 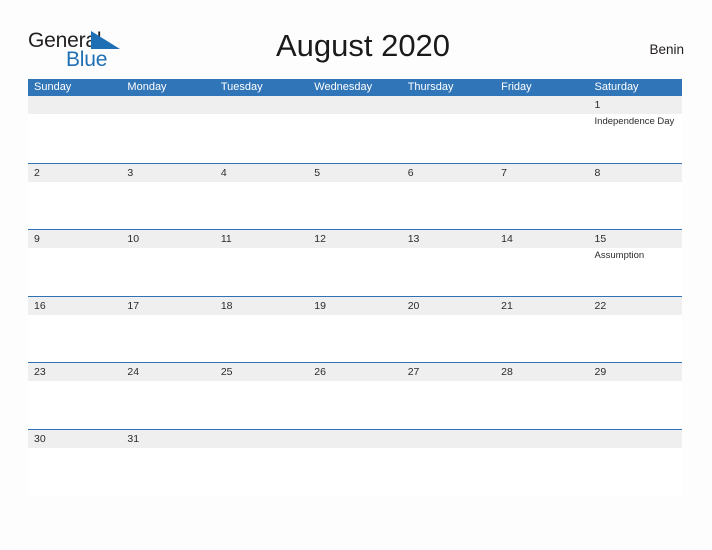 I want to click on calendar-week-row: 30 31, so click(x=355, y=462).